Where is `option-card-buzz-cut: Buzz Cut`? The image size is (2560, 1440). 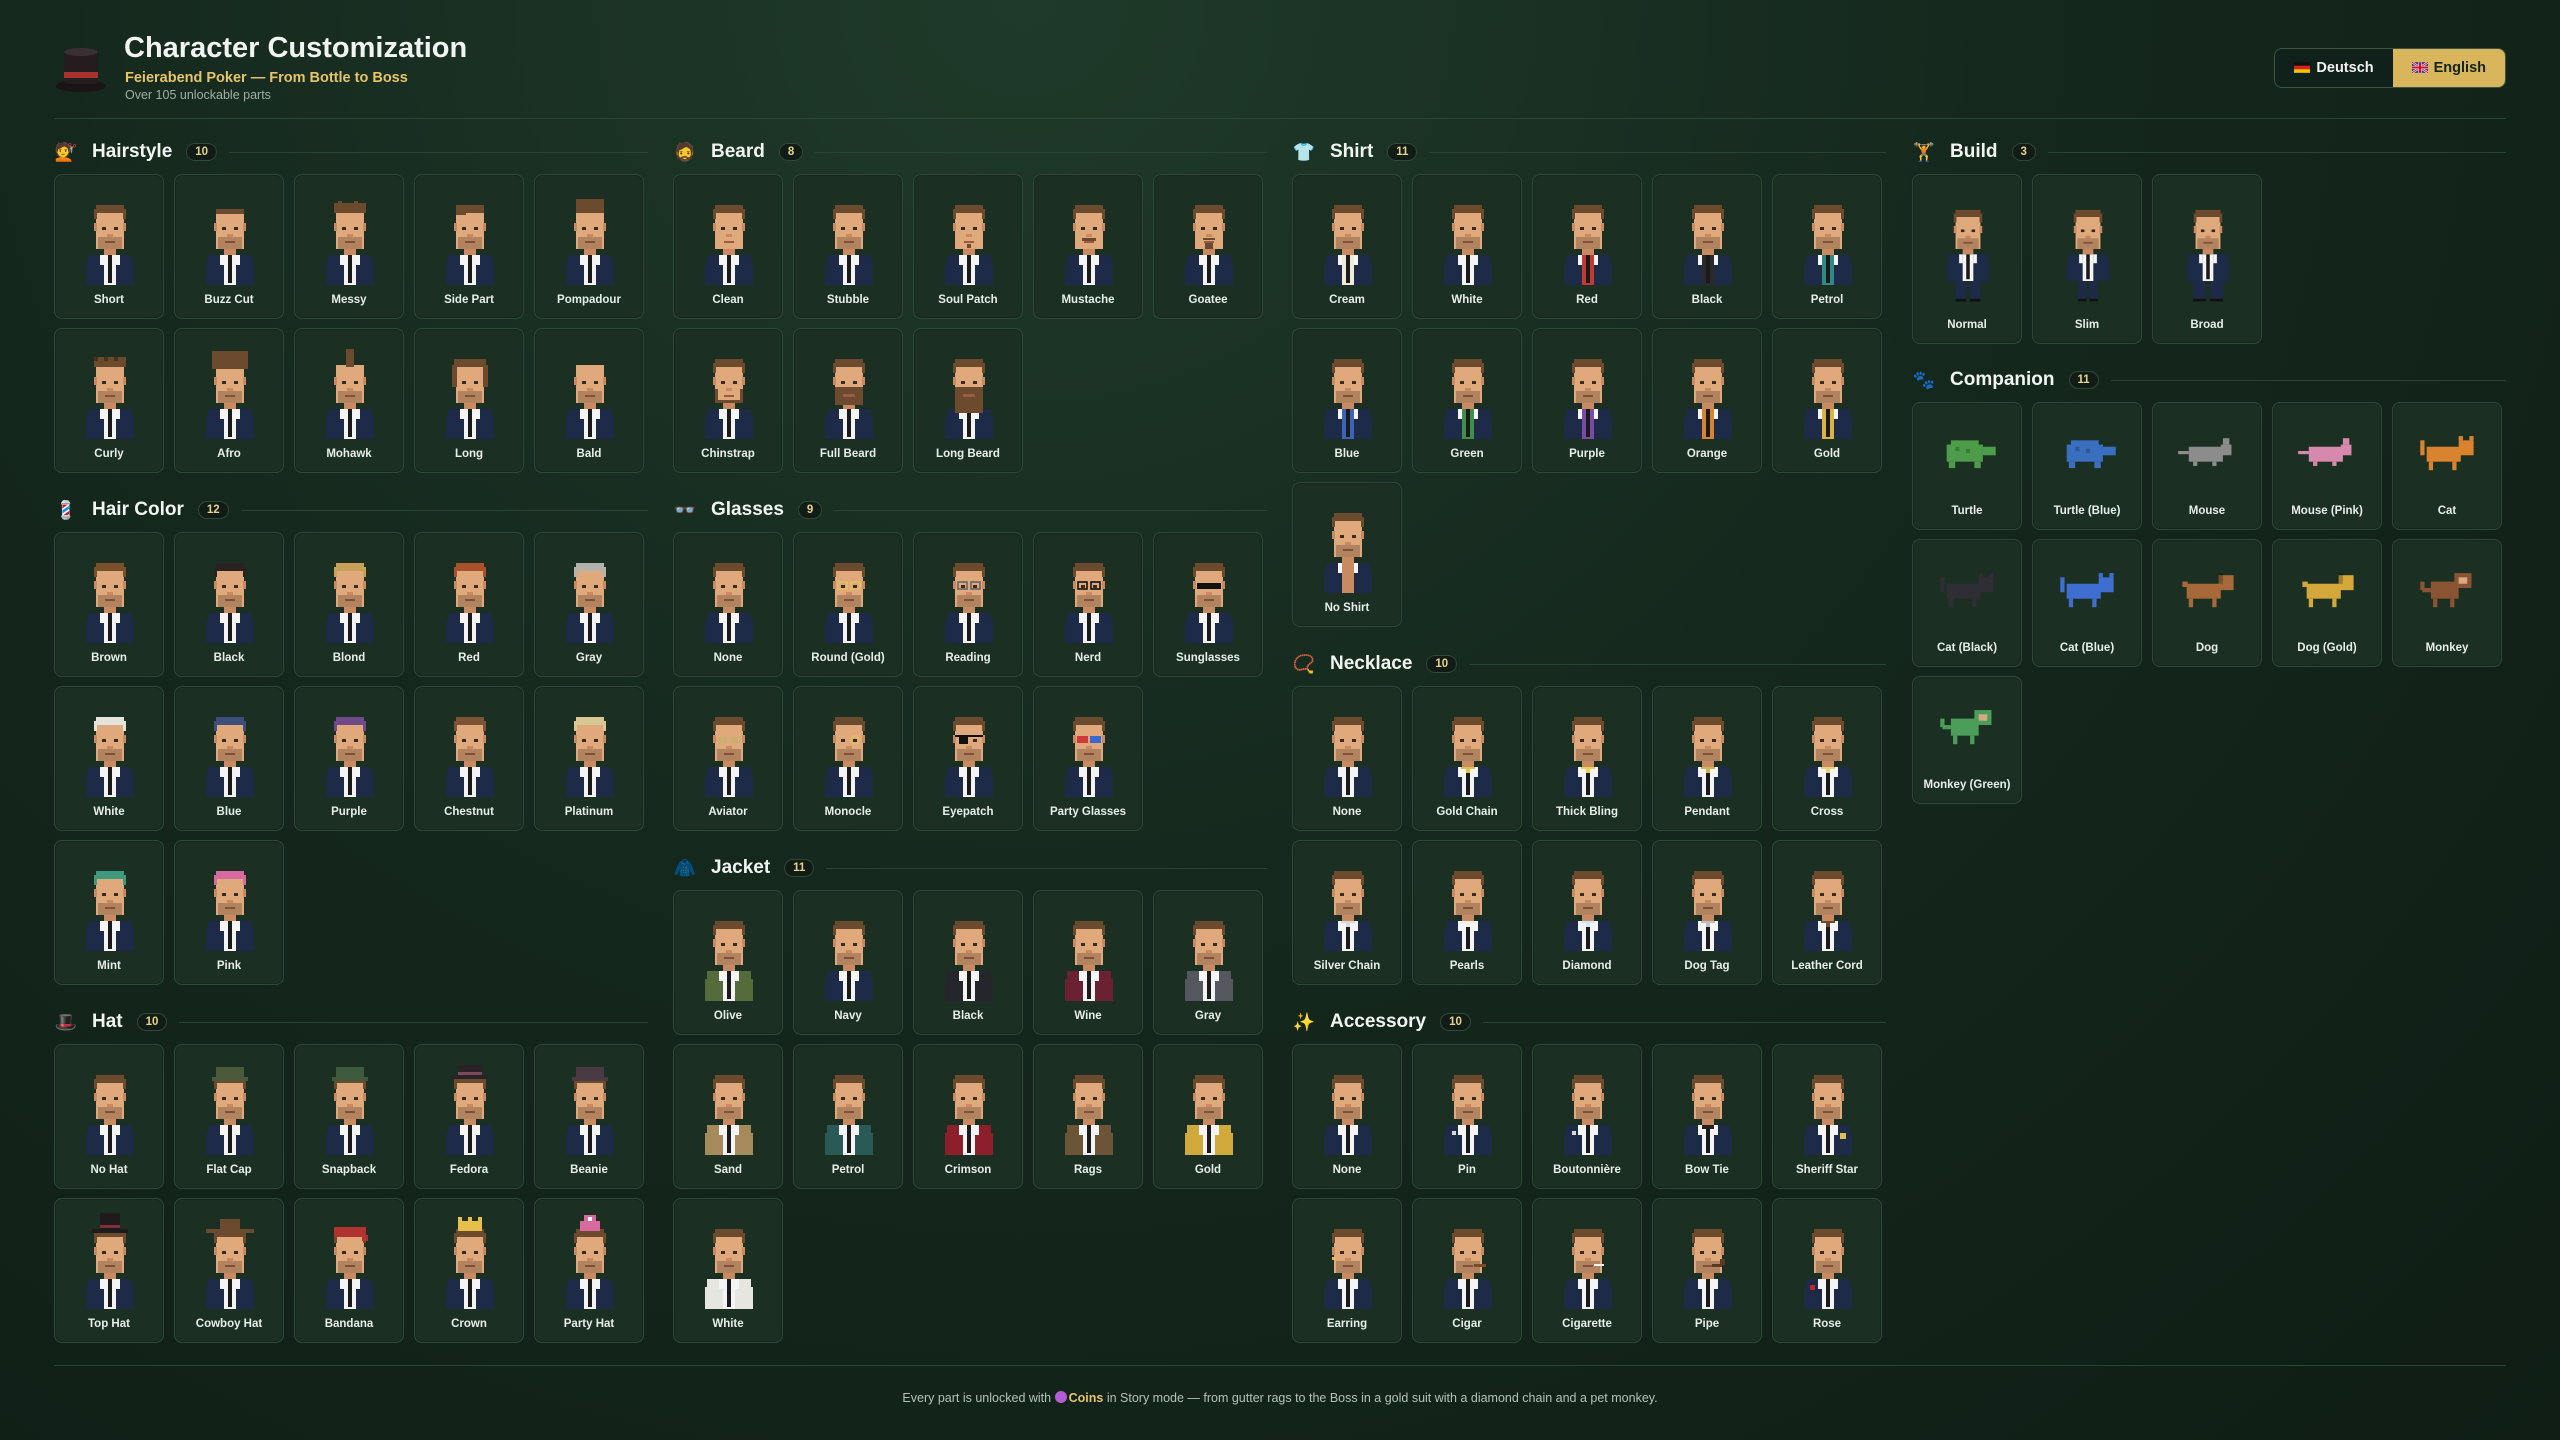
option-card-buzz-cut: Buzz Cut is located at coordinates (229, 246).